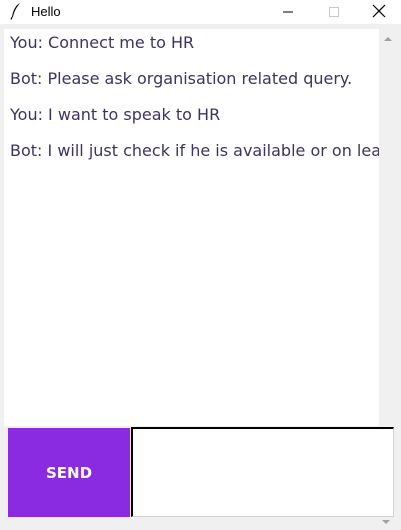 The width and height of the screenshot is (401, 530). I want to click on vertical-scrollbar, so click(387, 227).